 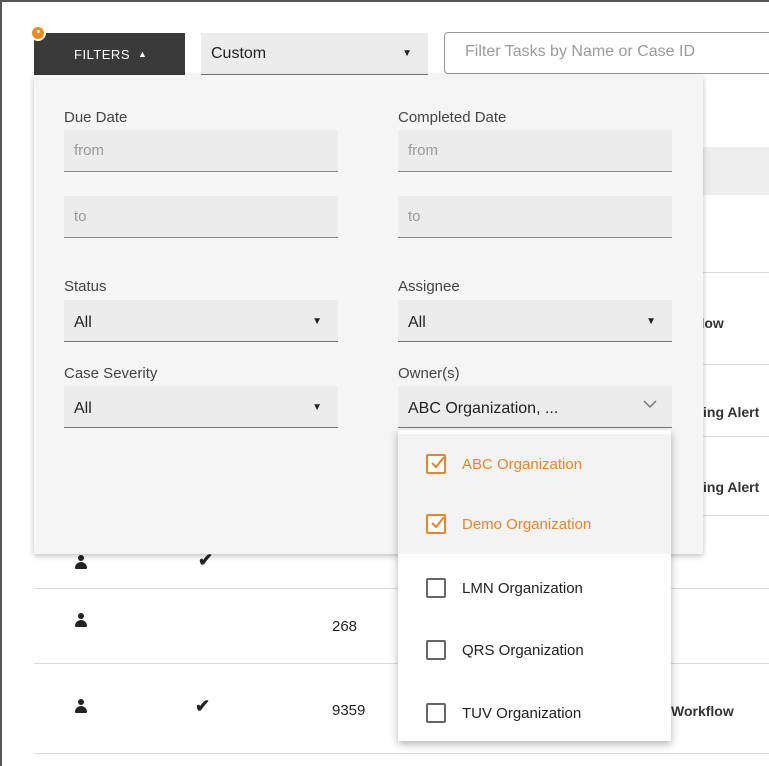 What do you see at coordinates (349, 710) in the screenshot?
I see `case-id: 9359` at bounding box center [349, 710].